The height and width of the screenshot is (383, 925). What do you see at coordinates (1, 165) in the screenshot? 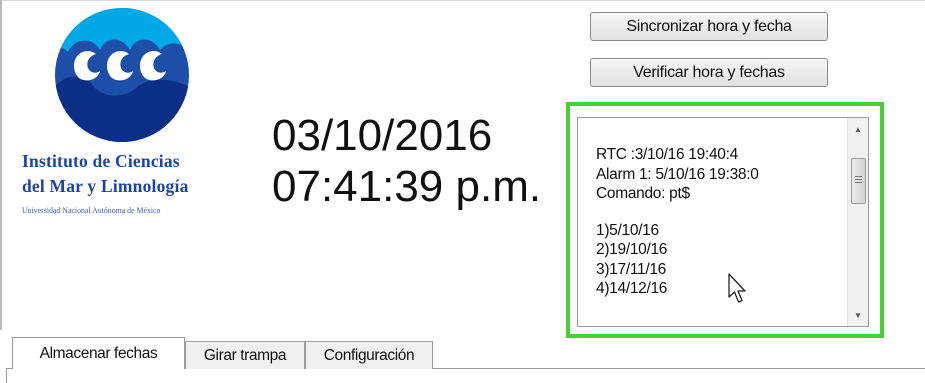
I see `window-left-border` at bounding box center [1, 165].